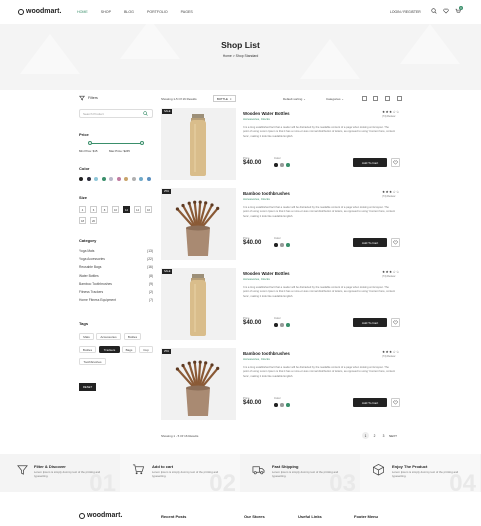 Image resolution: width=481 pixels, height=526 pixels. Describe the element at coordinates (104, 209) in the screenshot. I see `size-option: 8` at that location.